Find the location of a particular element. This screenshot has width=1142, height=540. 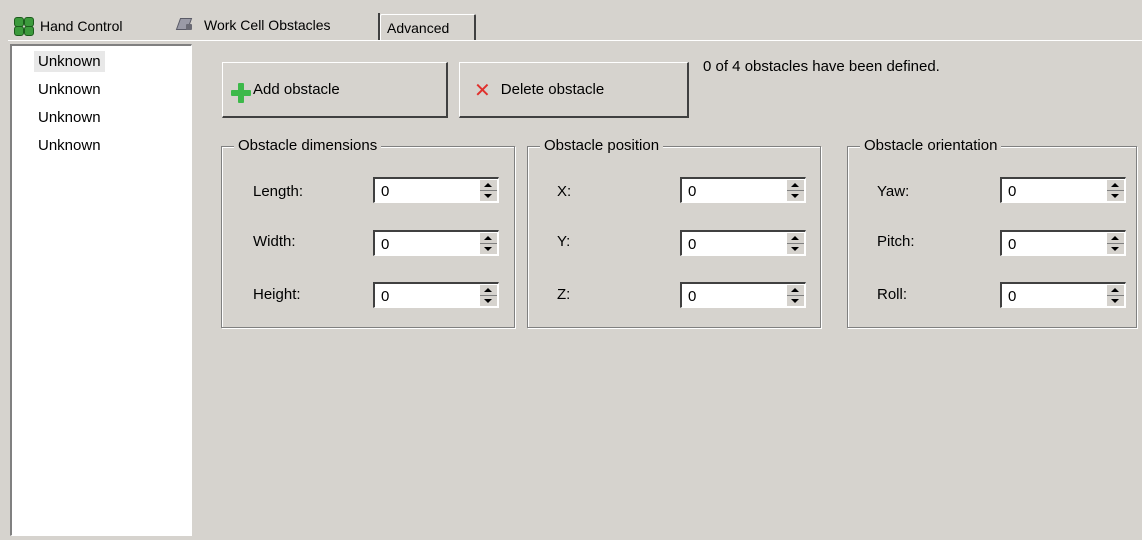

z-spinner: 0 is located at coordinates (743, 295).